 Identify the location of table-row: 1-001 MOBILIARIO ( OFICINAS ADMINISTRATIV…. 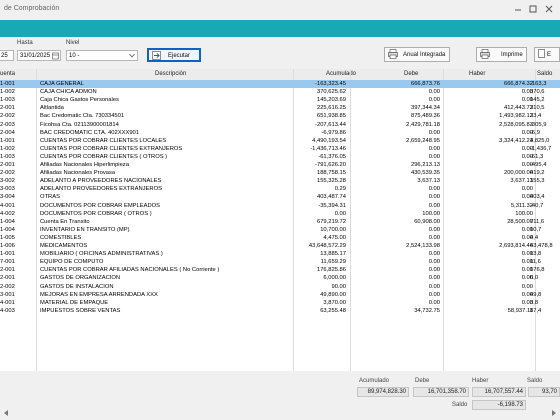
(280, 254).